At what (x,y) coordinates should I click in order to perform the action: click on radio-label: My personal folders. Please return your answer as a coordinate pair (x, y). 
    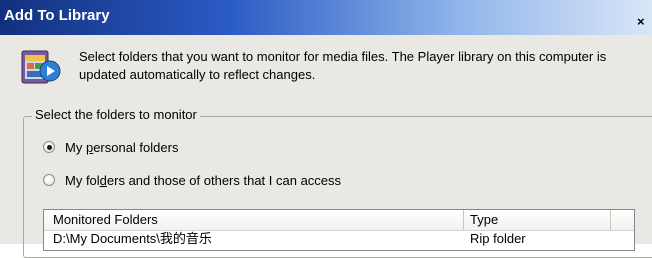
    Looking at the image, I should click on (121, 147).